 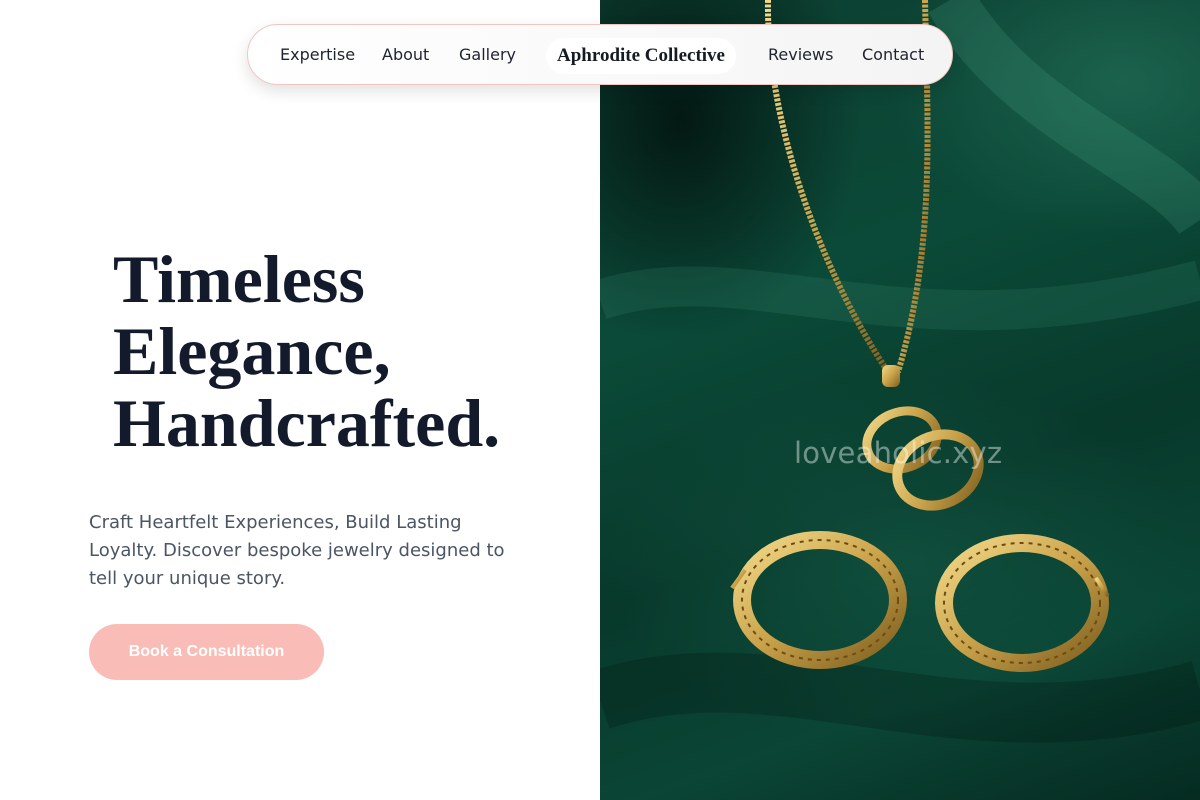 I want to click on nav-link-reviews: Reviews, so click(x=800, y=54).